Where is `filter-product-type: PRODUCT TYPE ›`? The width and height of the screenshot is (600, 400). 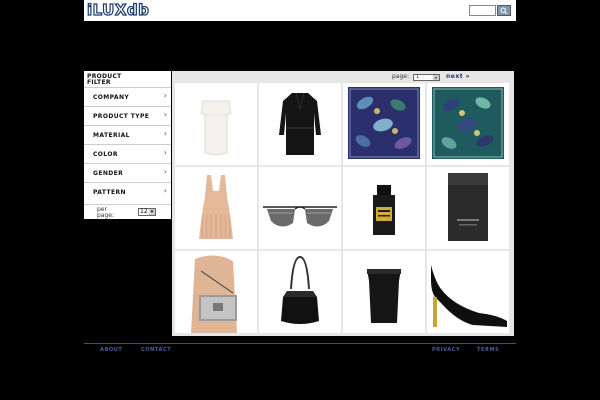 filter-product-type: PRODUCT TYPE › is located at coordinates (127, 115).